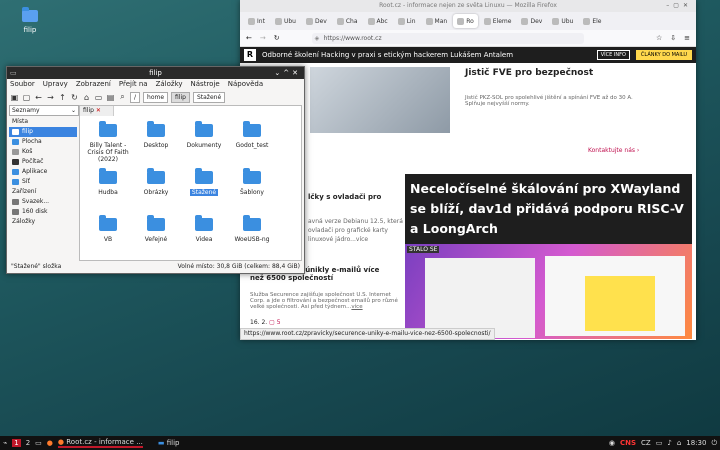 Image resolution: width=720 pixels, height=450 pixels. I want to click on browser-tab: Ele, so click(592, 21).